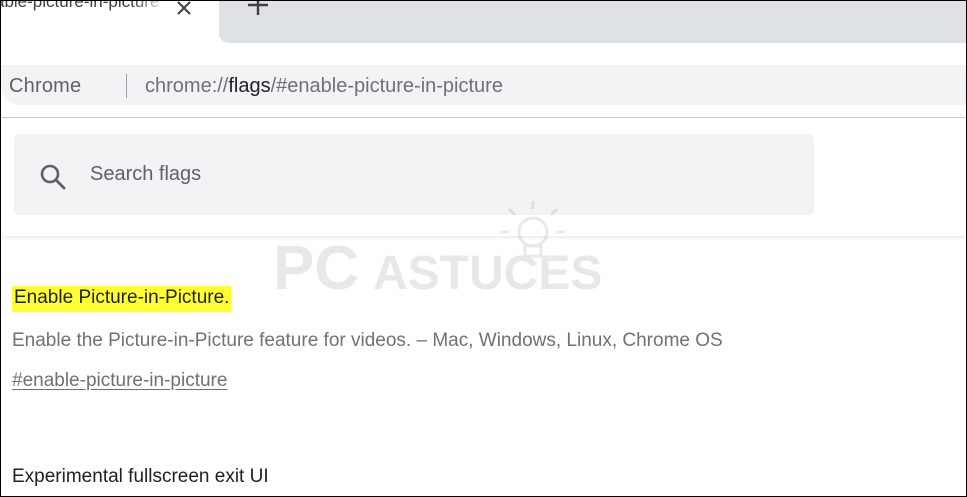 The height and width of the screenshot is (497, 967). I want to click on svg-text: PC, so click(316, 268).